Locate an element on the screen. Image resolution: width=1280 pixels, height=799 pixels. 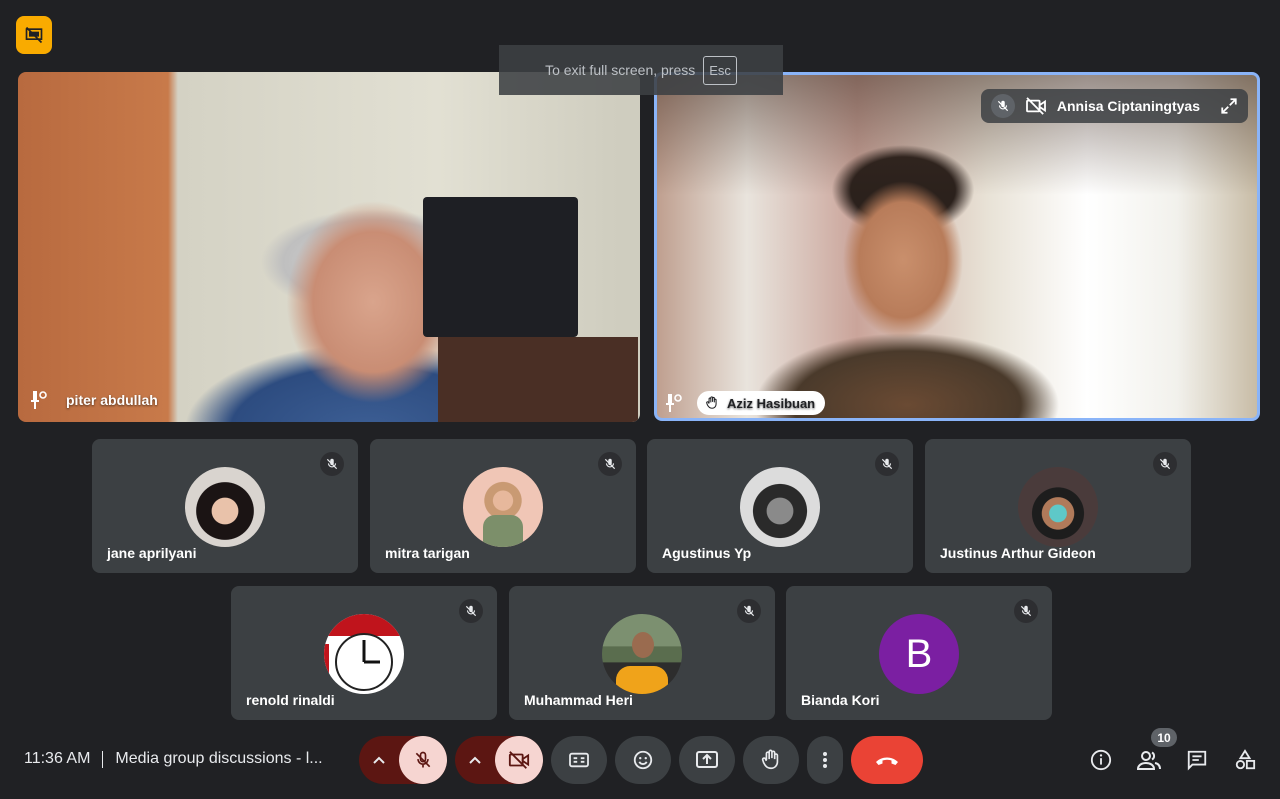
captions-button is located at coordinates (579, 760).